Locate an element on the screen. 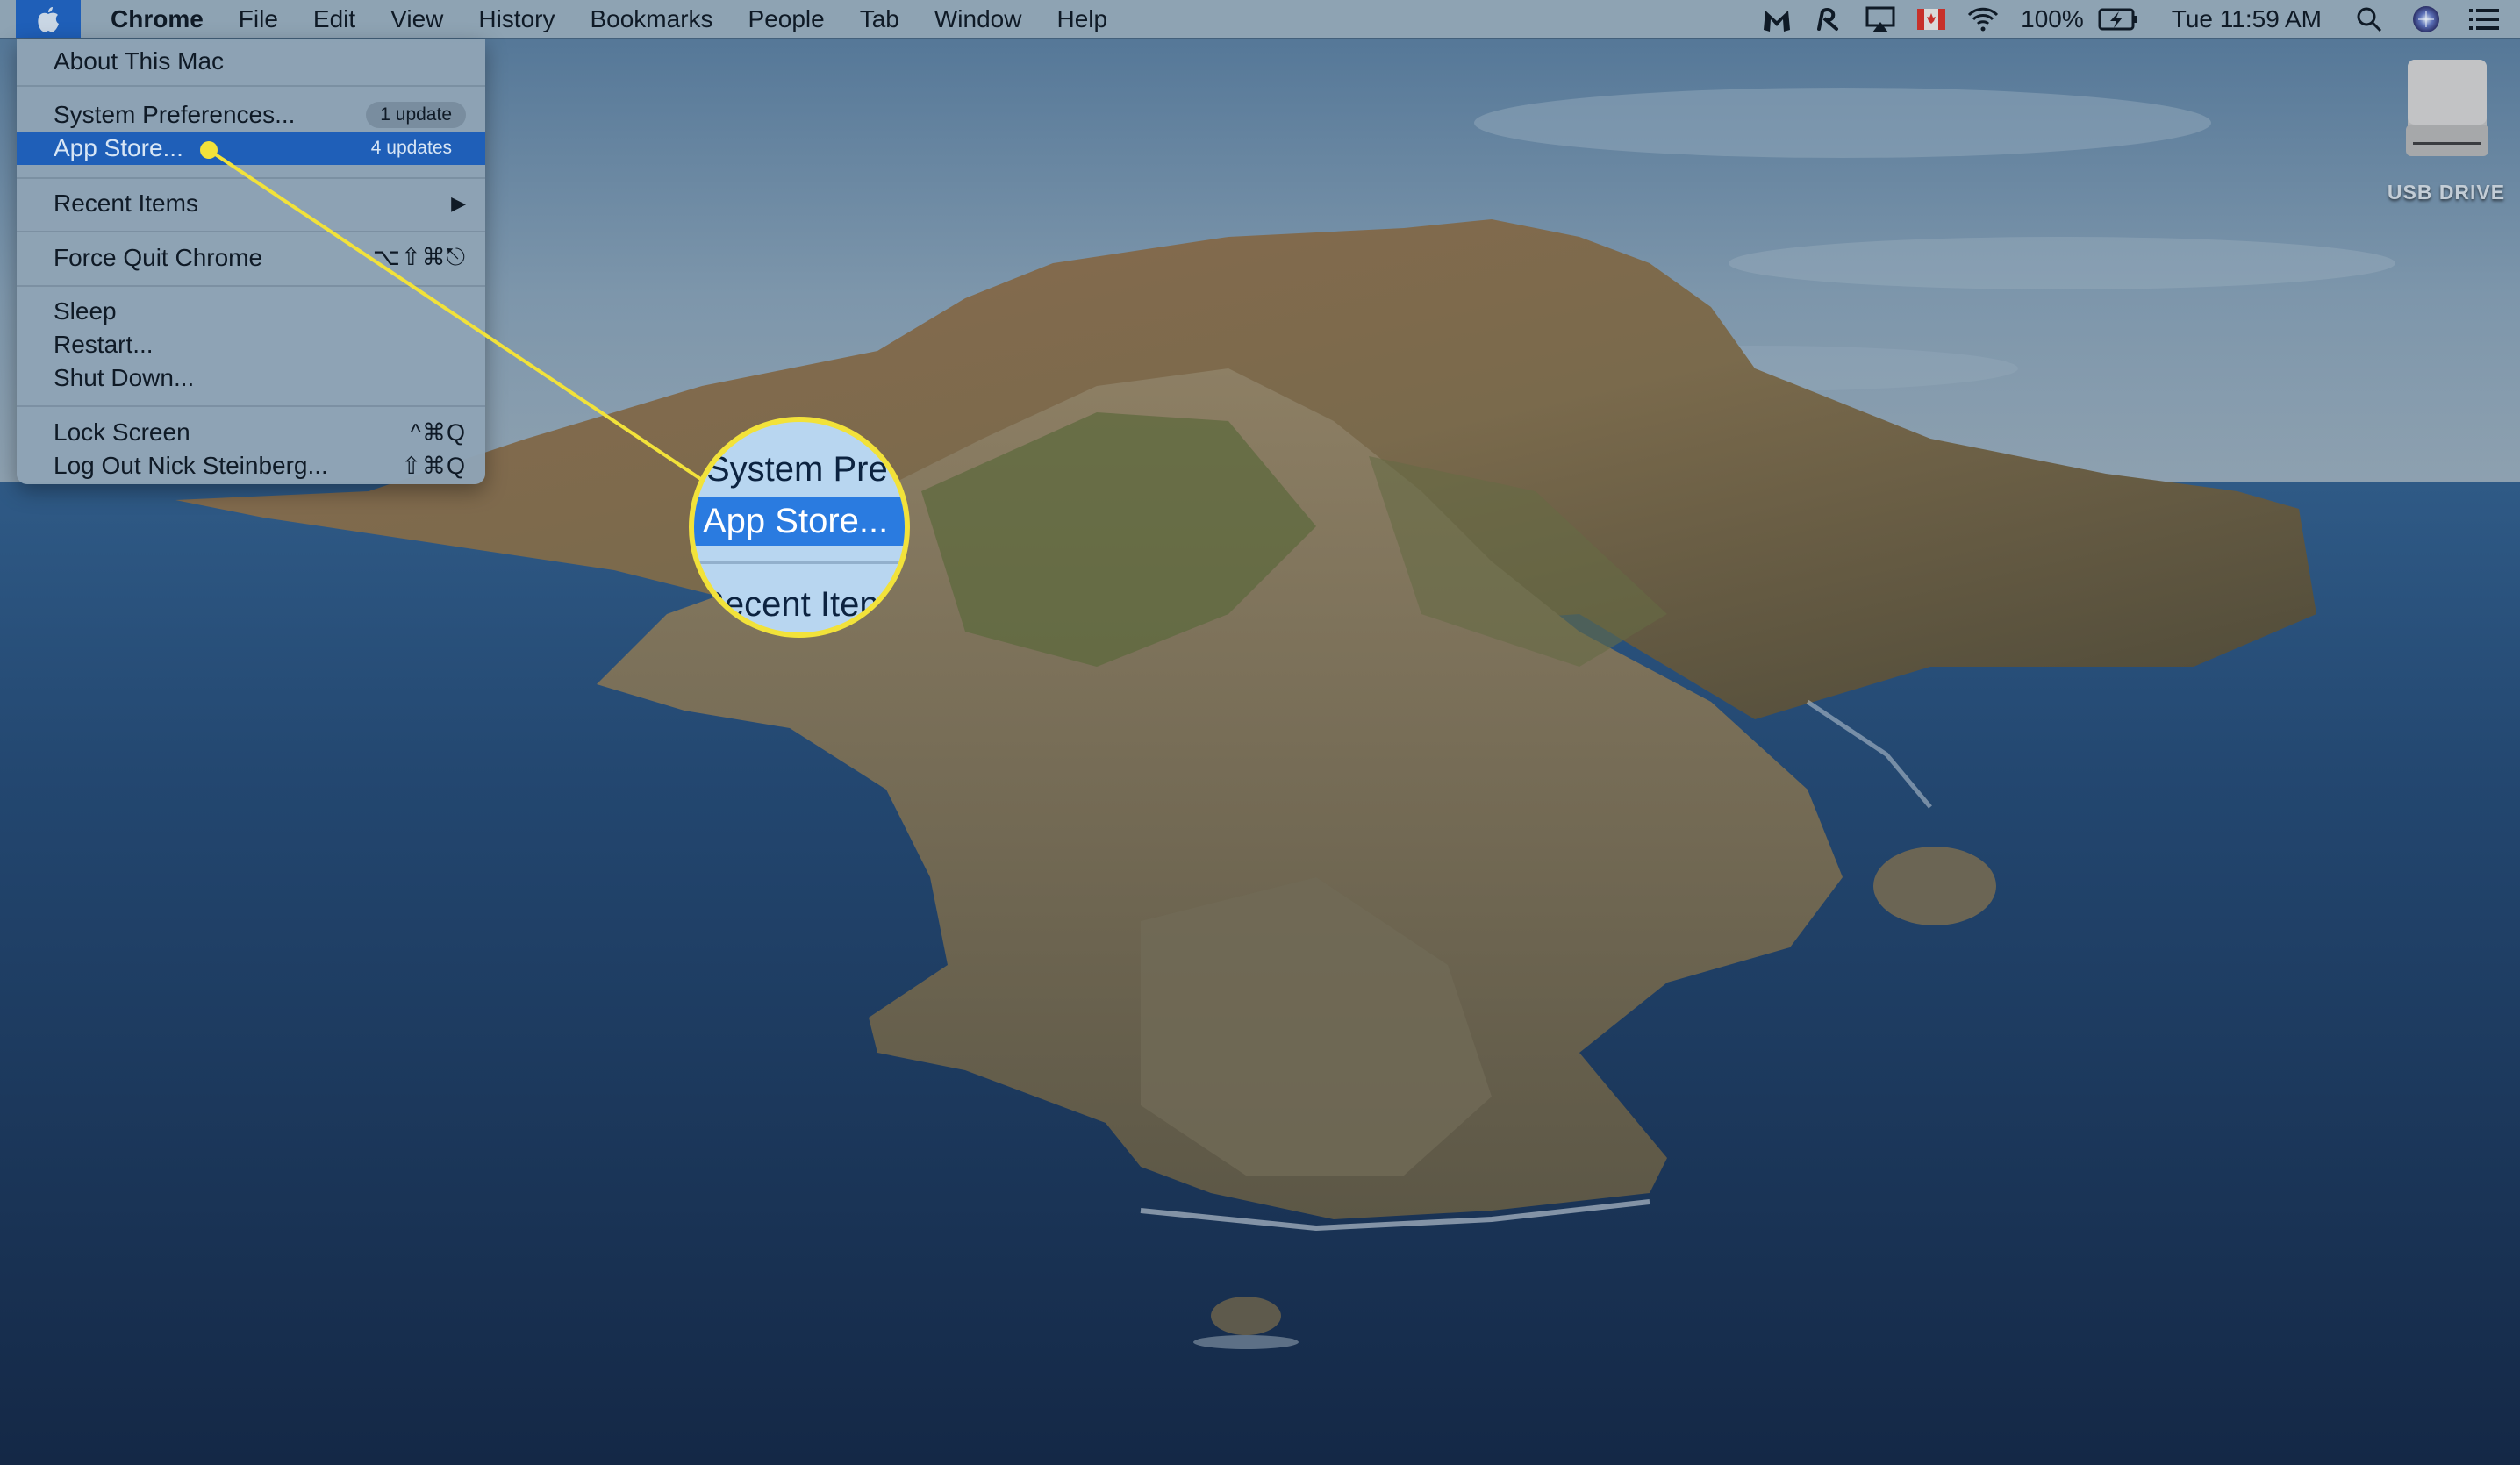  magnified-recent-items: Recent Iten is located at coordinates (789, 604).